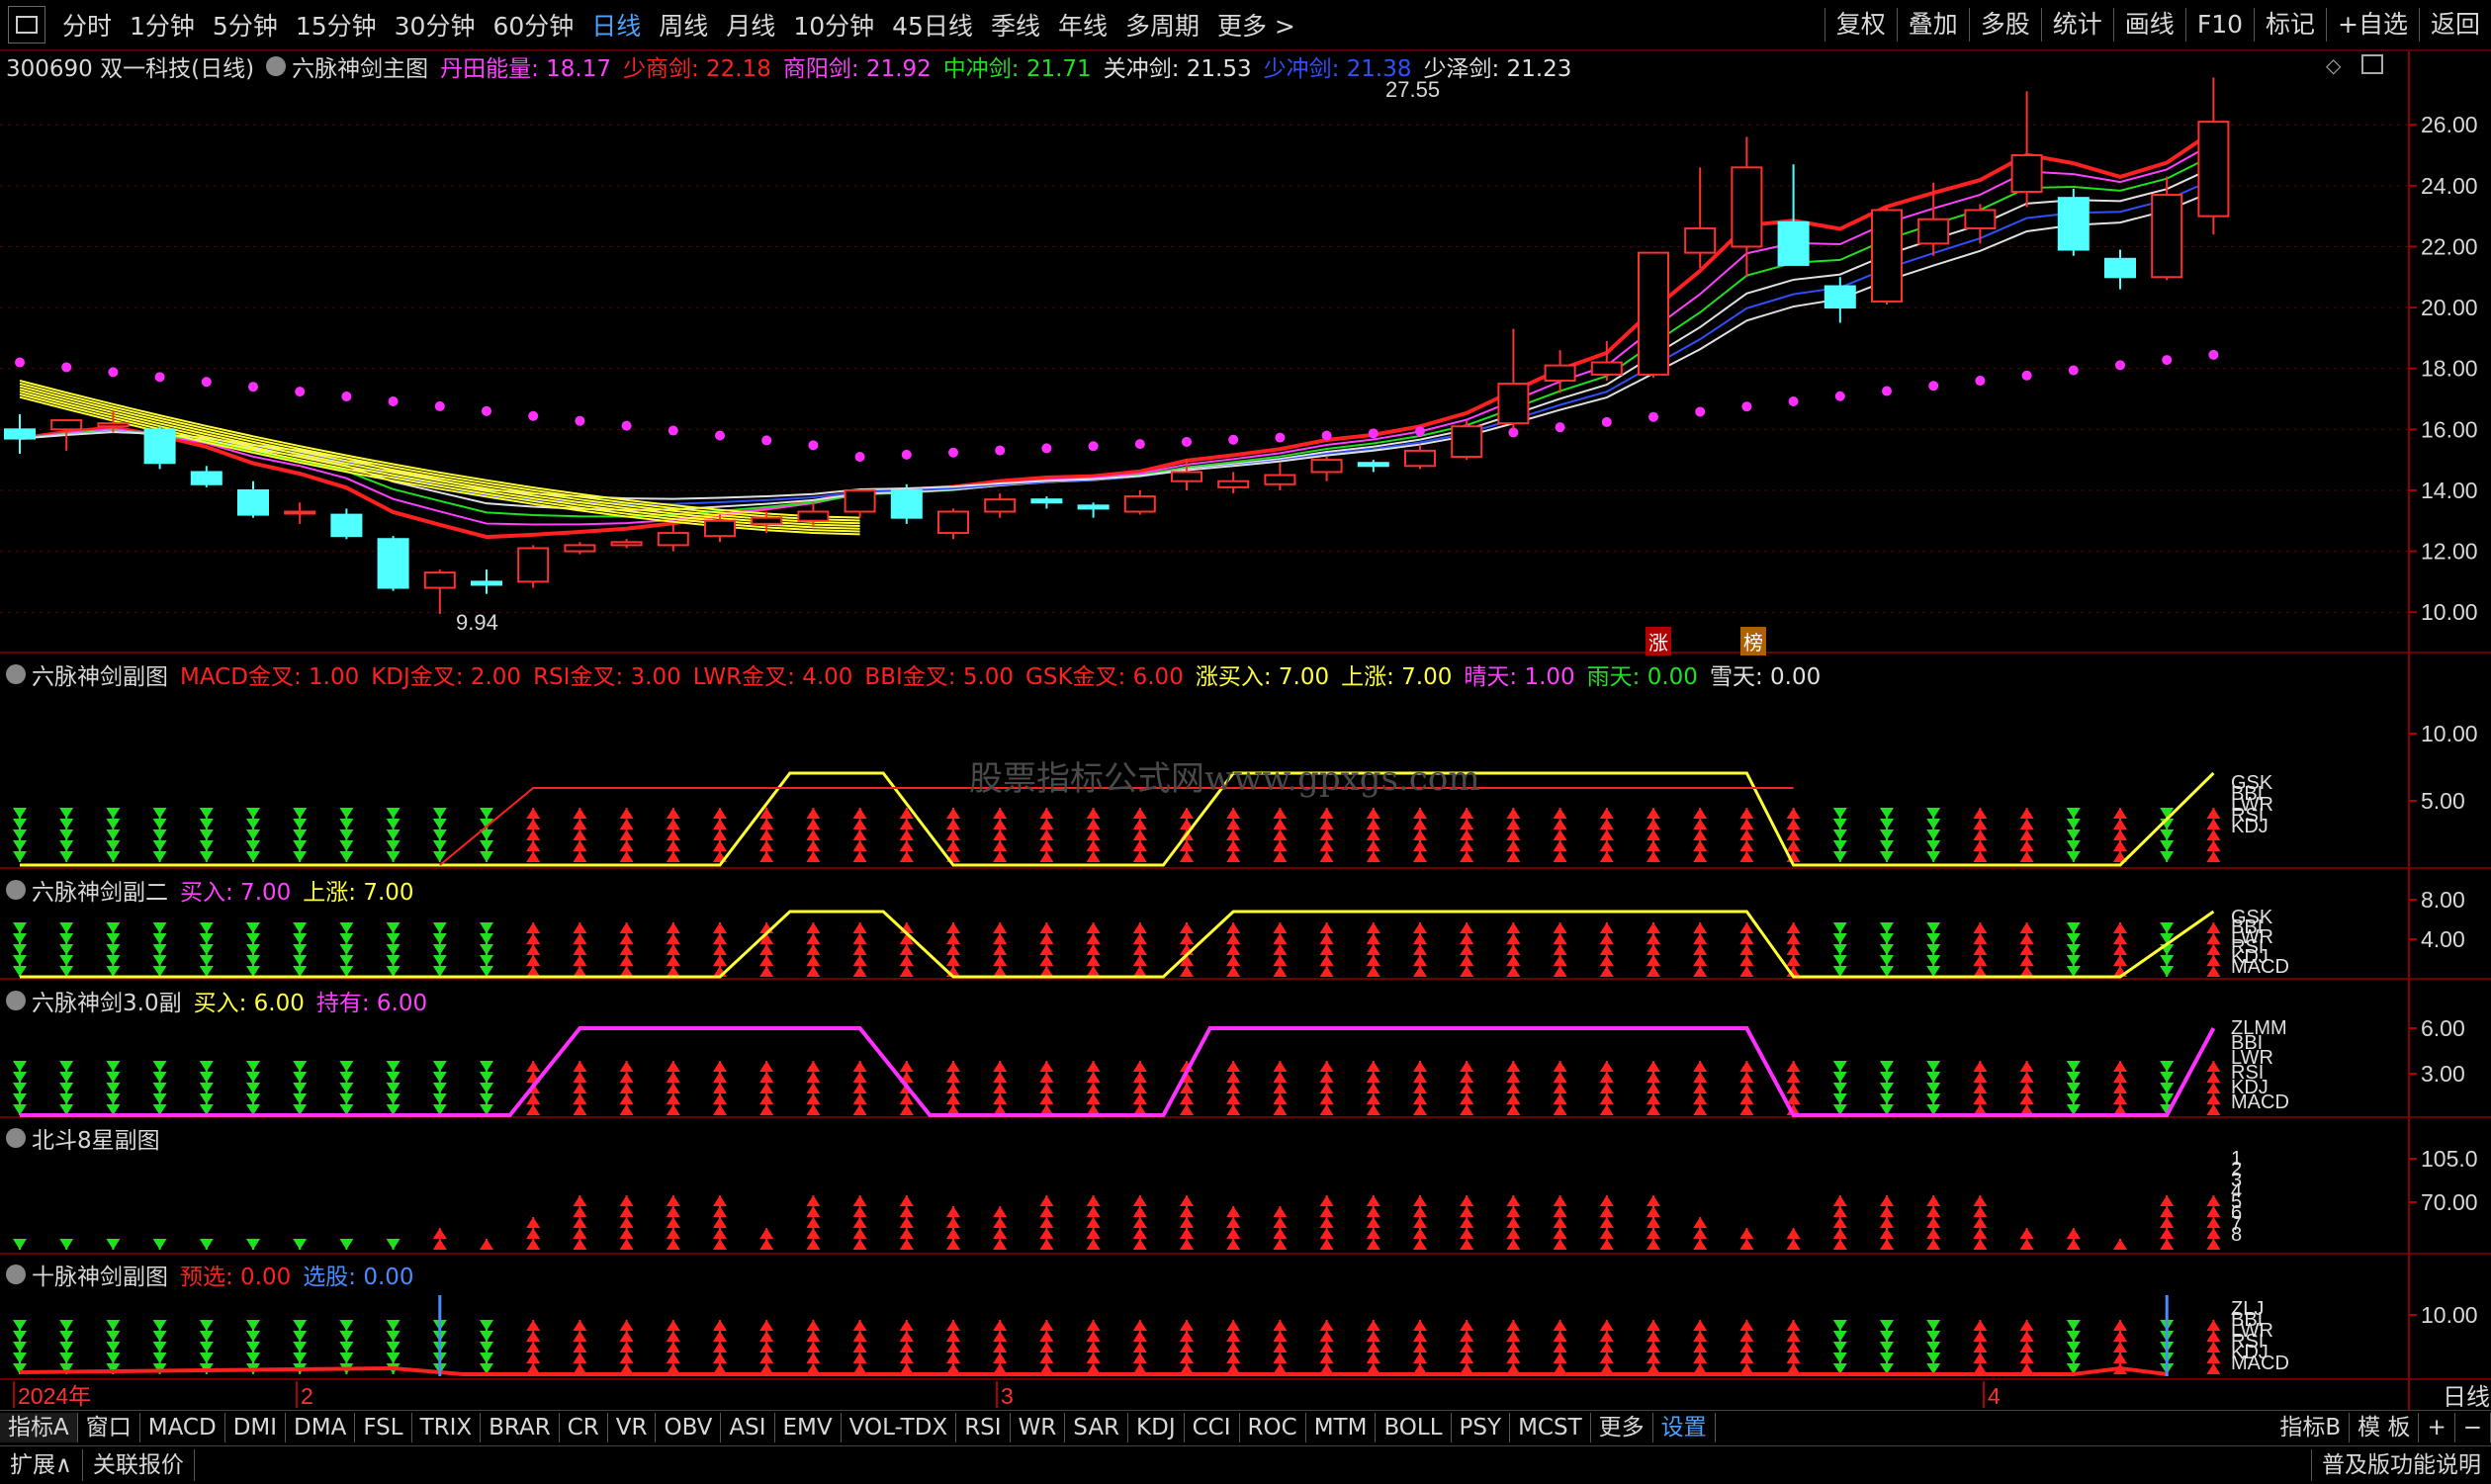  Describe the element at coordinates (1684, 1427) in the screenshot. I see `indicator-tab: 设置` at that location.